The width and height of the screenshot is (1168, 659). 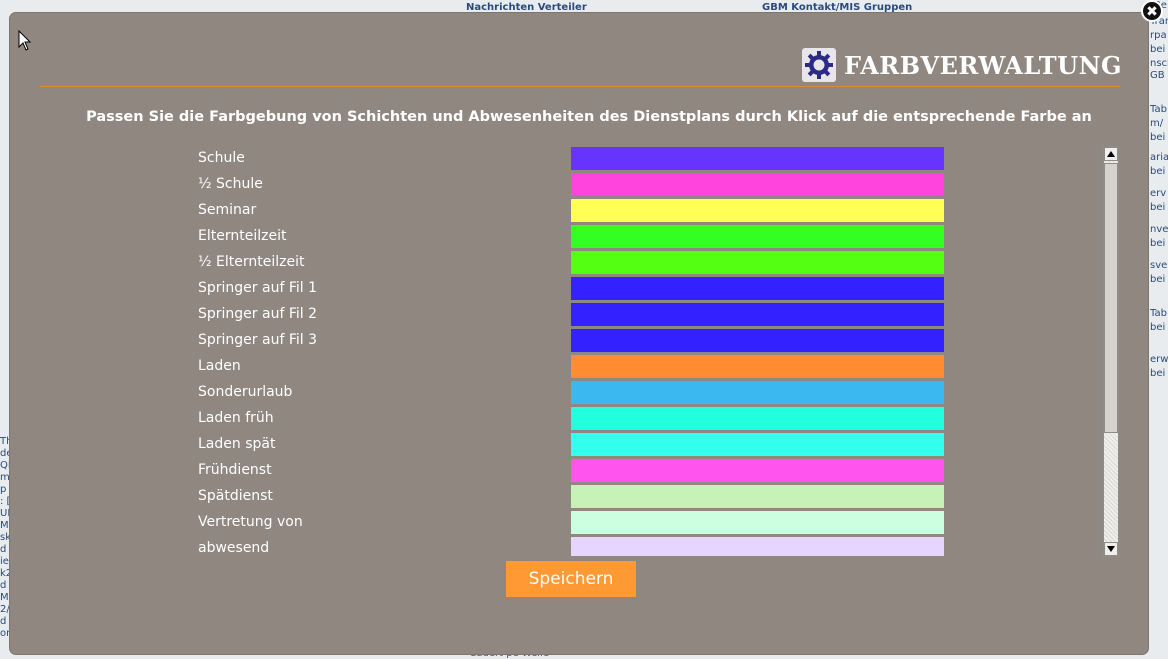 I want to click on bg-left-fragment: ie, so click(x=4, y=561).